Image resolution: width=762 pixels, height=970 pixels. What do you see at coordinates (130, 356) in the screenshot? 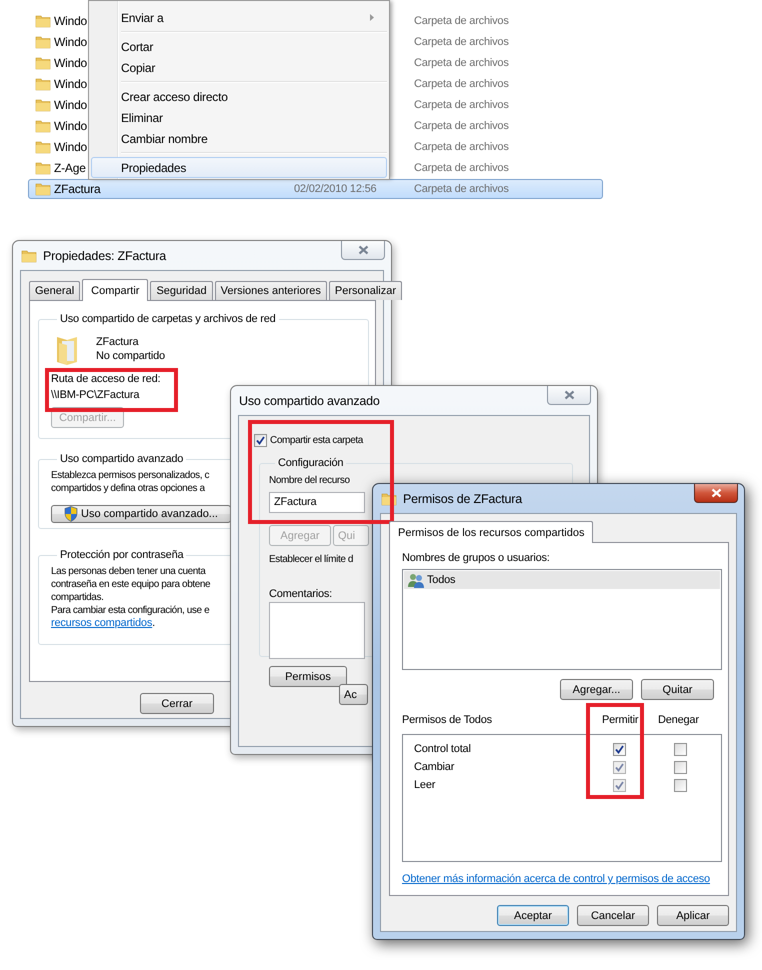
I see `share-status: No compartido` at bounding box center [130, 356].